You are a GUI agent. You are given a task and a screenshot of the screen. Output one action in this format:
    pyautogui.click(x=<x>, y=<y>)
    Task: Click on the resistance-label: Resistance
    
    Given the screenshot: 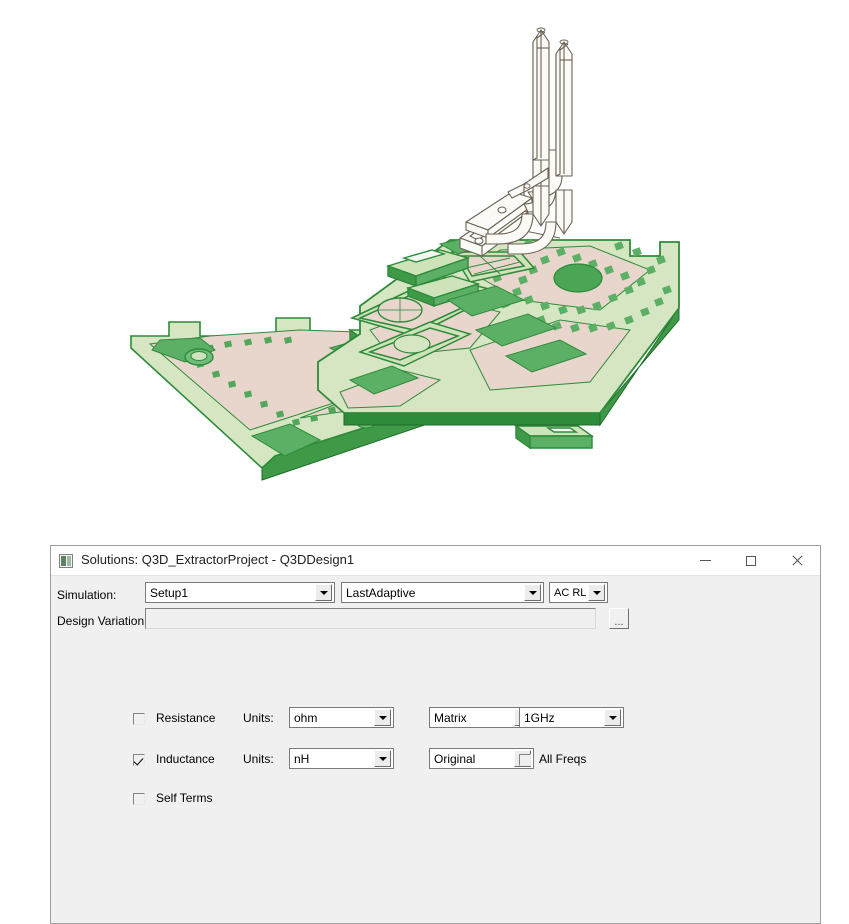 What is the action you would take?
    pyautogui.click(x=186, y=718)
    